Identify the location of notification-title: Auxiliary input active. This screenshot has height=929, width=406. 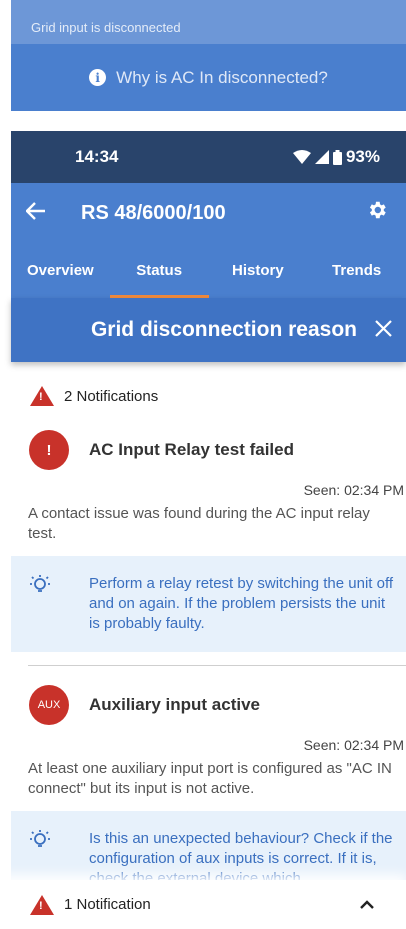
(174, 704).